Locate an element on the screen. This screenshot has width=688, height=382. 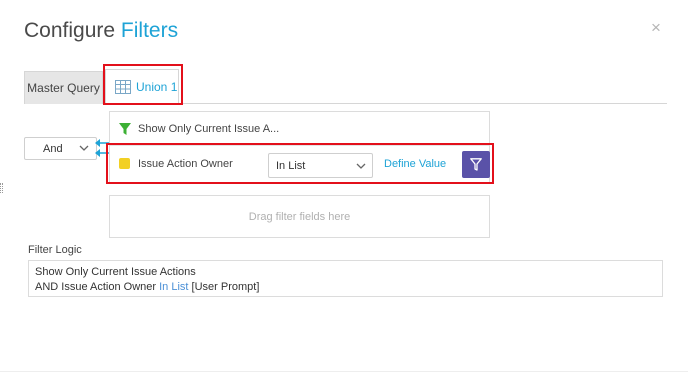
tab-union-1-label: Union 1 is located at coordinates (157, 87).